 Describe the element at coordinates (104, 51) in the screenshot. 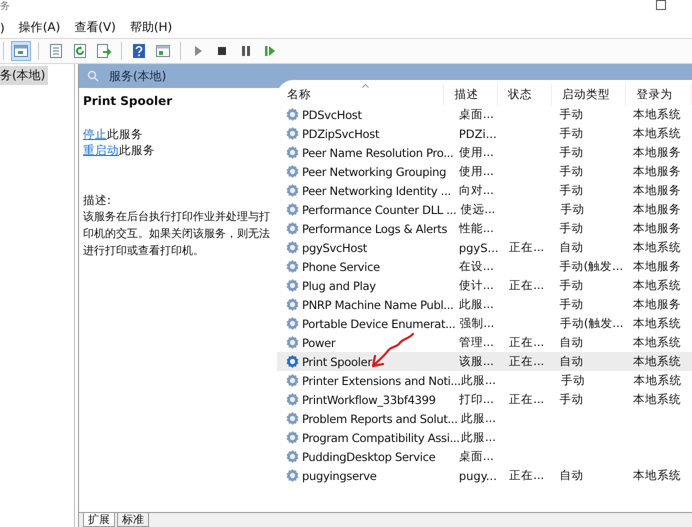

I see `export-icon` at that location.